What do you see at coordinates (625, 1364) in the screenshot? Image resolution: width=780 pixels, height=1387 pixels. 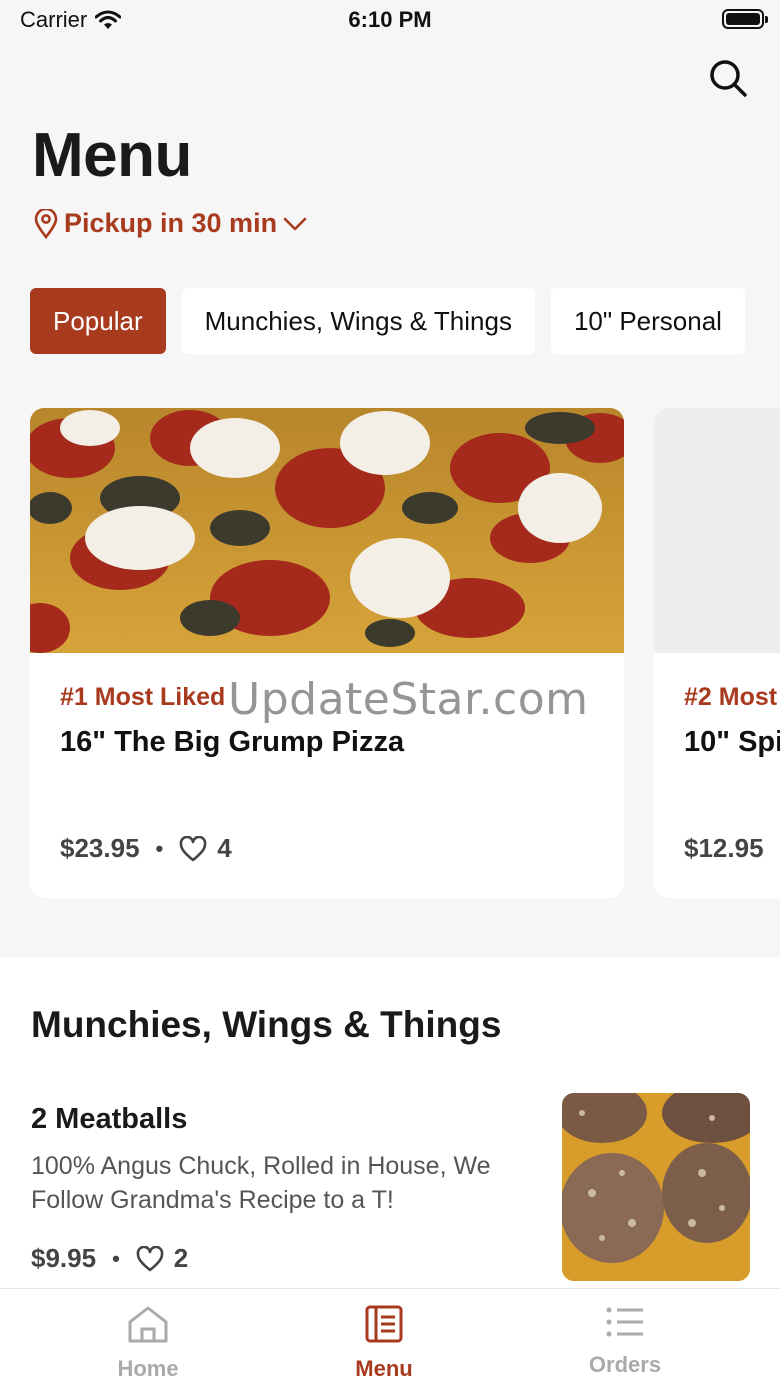 I see `tab-orders-label: Orders` at bounding box center [625, 1364].